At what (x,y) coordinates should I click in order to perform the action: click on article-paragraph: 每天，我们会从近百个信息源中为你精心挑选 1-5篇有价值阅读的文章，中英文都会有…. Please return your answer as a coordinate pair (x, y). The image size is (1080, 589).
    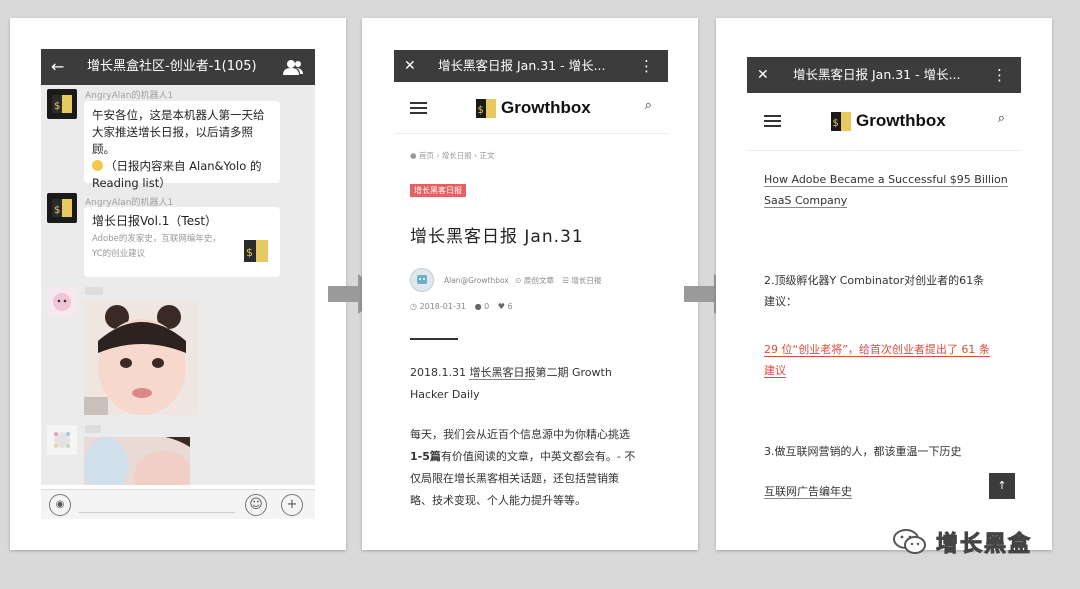
    Looking at the image, I should click on (523, 467).